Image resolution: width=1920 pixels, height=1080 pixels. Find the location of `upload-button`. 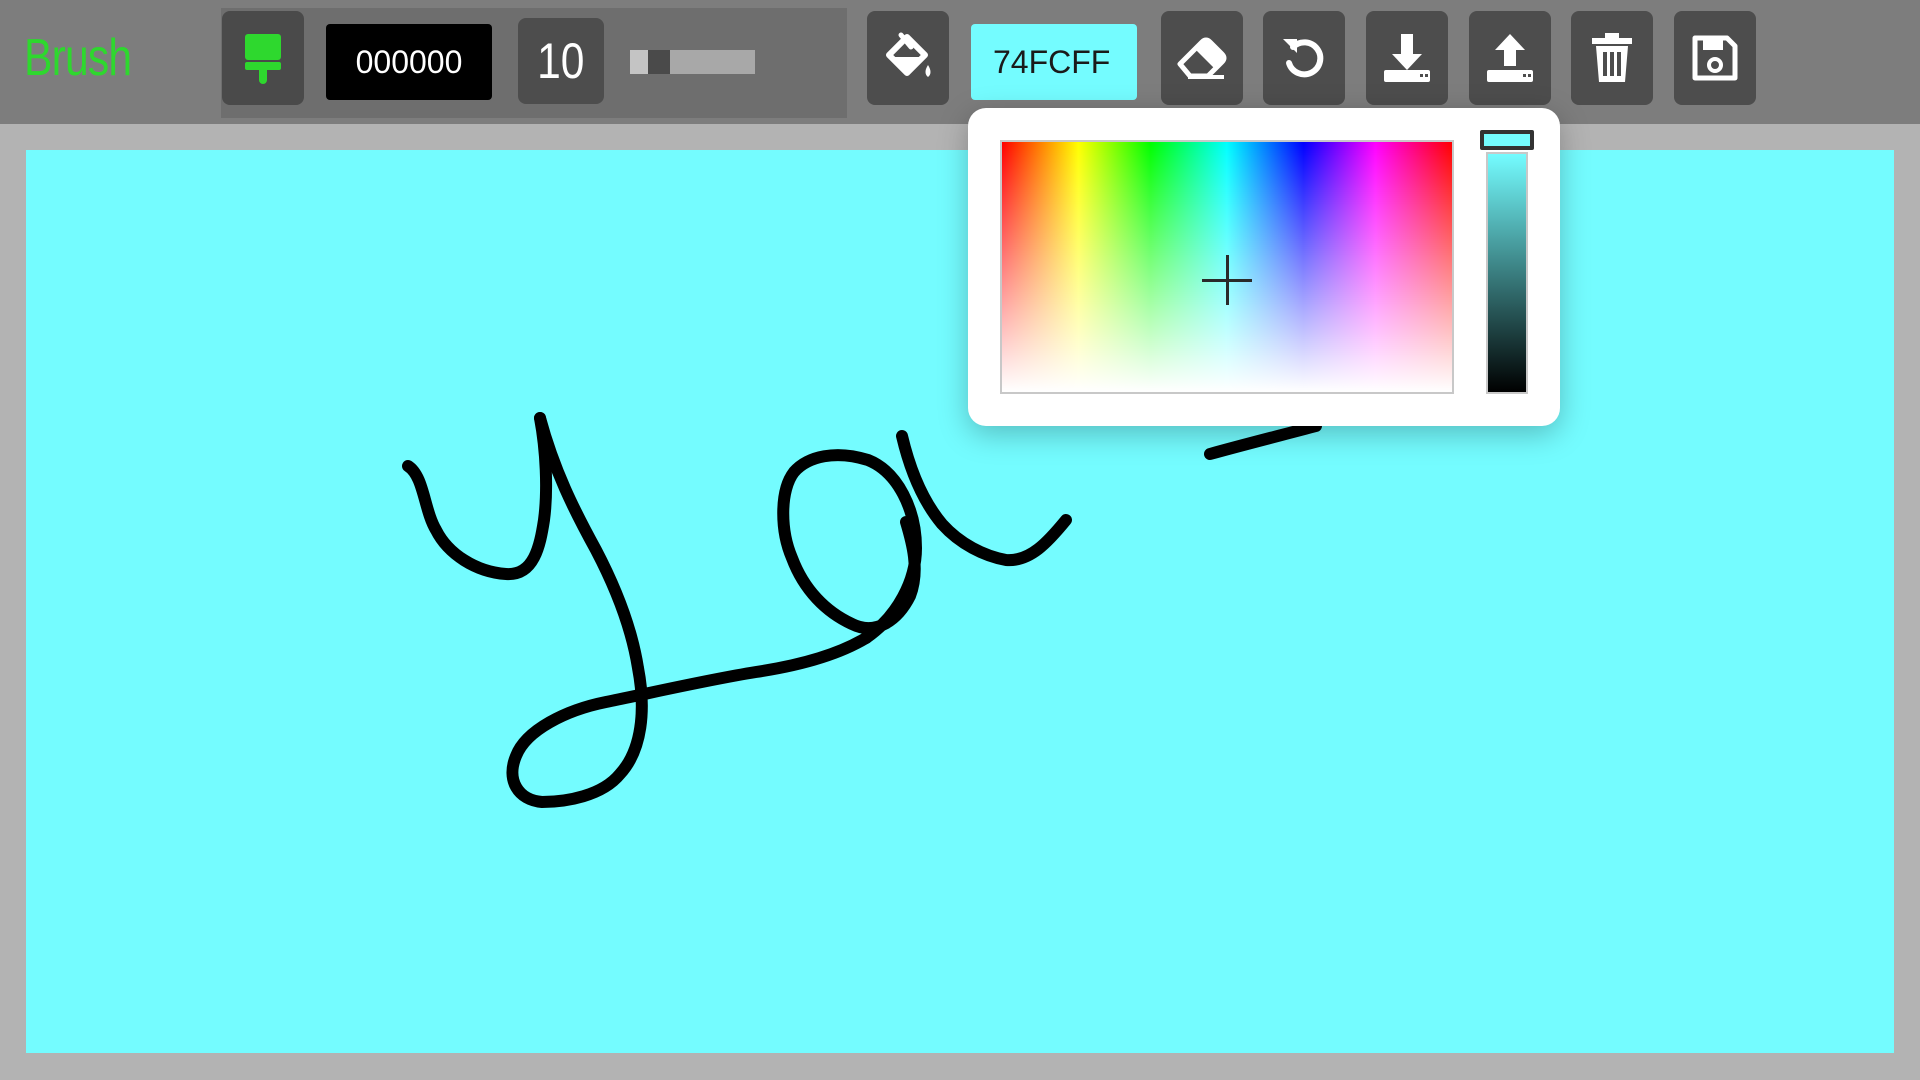

upload-button is located at coordinates (1510, 58).